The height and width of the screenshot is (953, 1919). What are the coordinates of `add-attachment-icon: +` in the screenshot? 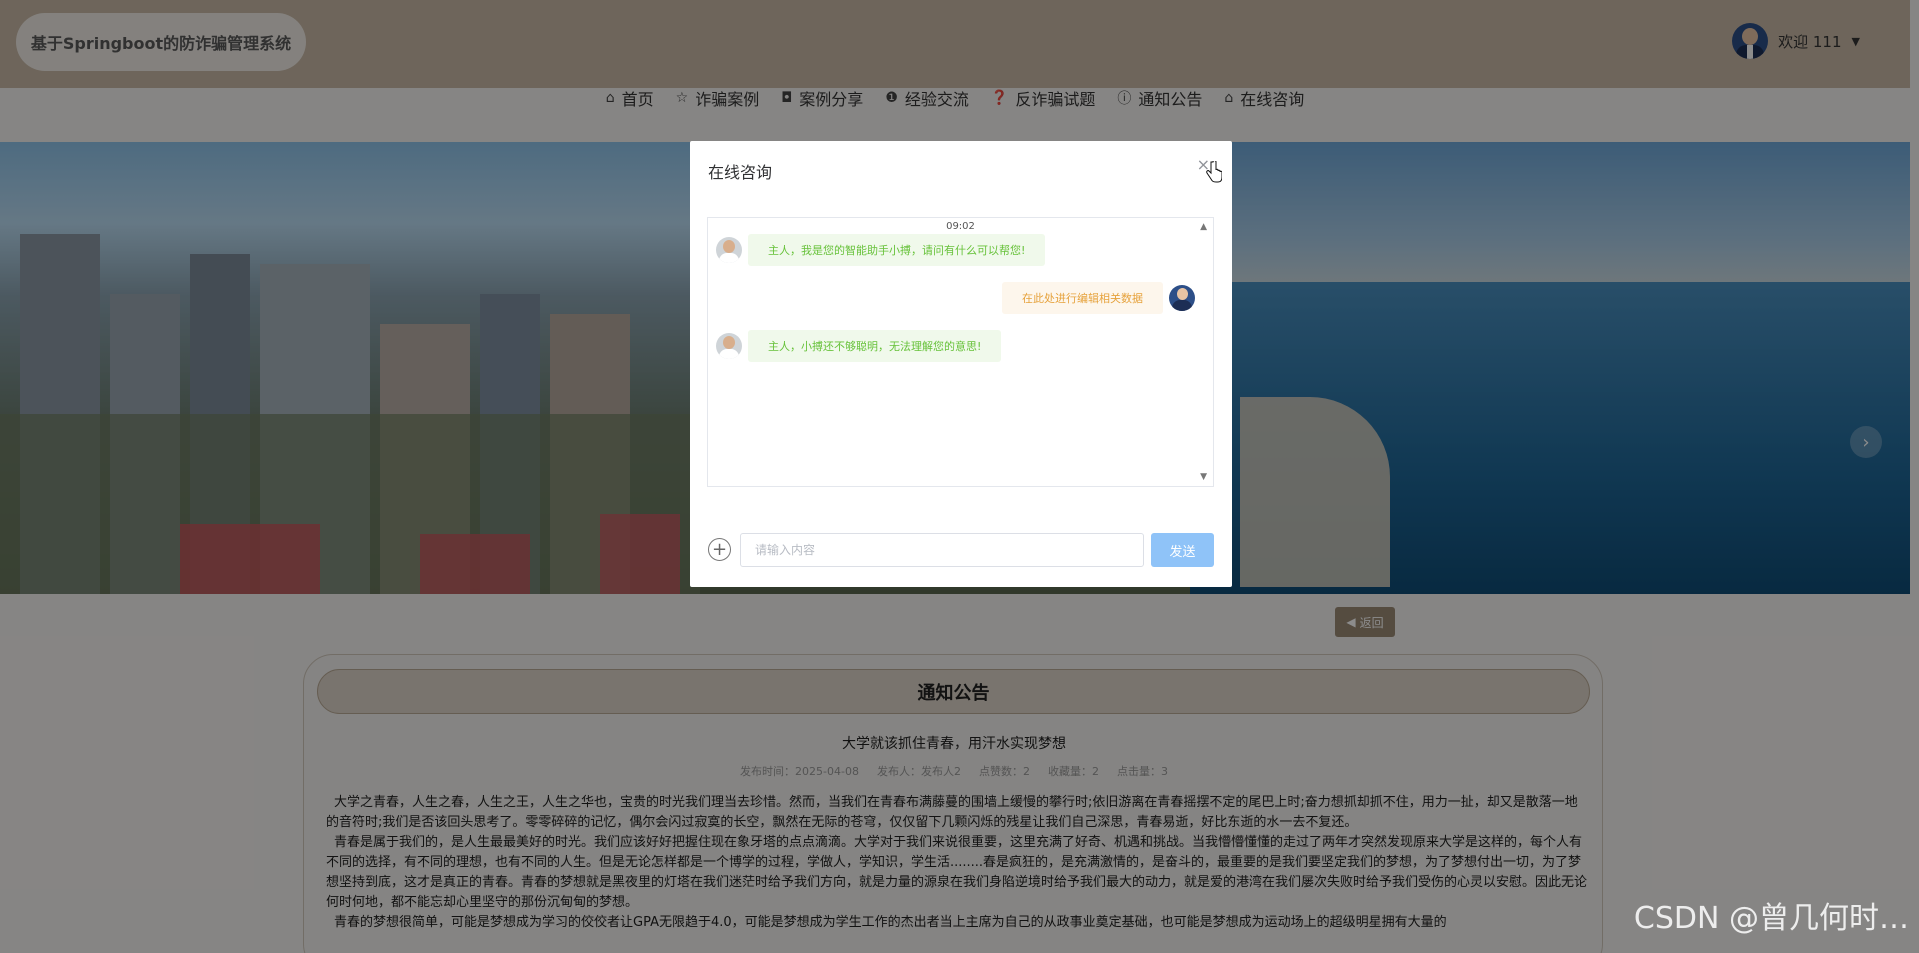 It's located at (719, 549).